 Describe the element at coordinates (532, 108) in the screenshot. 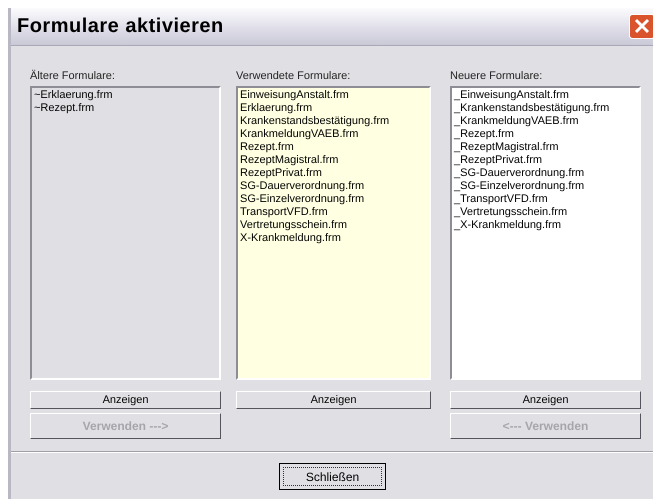

I see `list-item: _Krankenstandsbestätigung.frm` at that location.